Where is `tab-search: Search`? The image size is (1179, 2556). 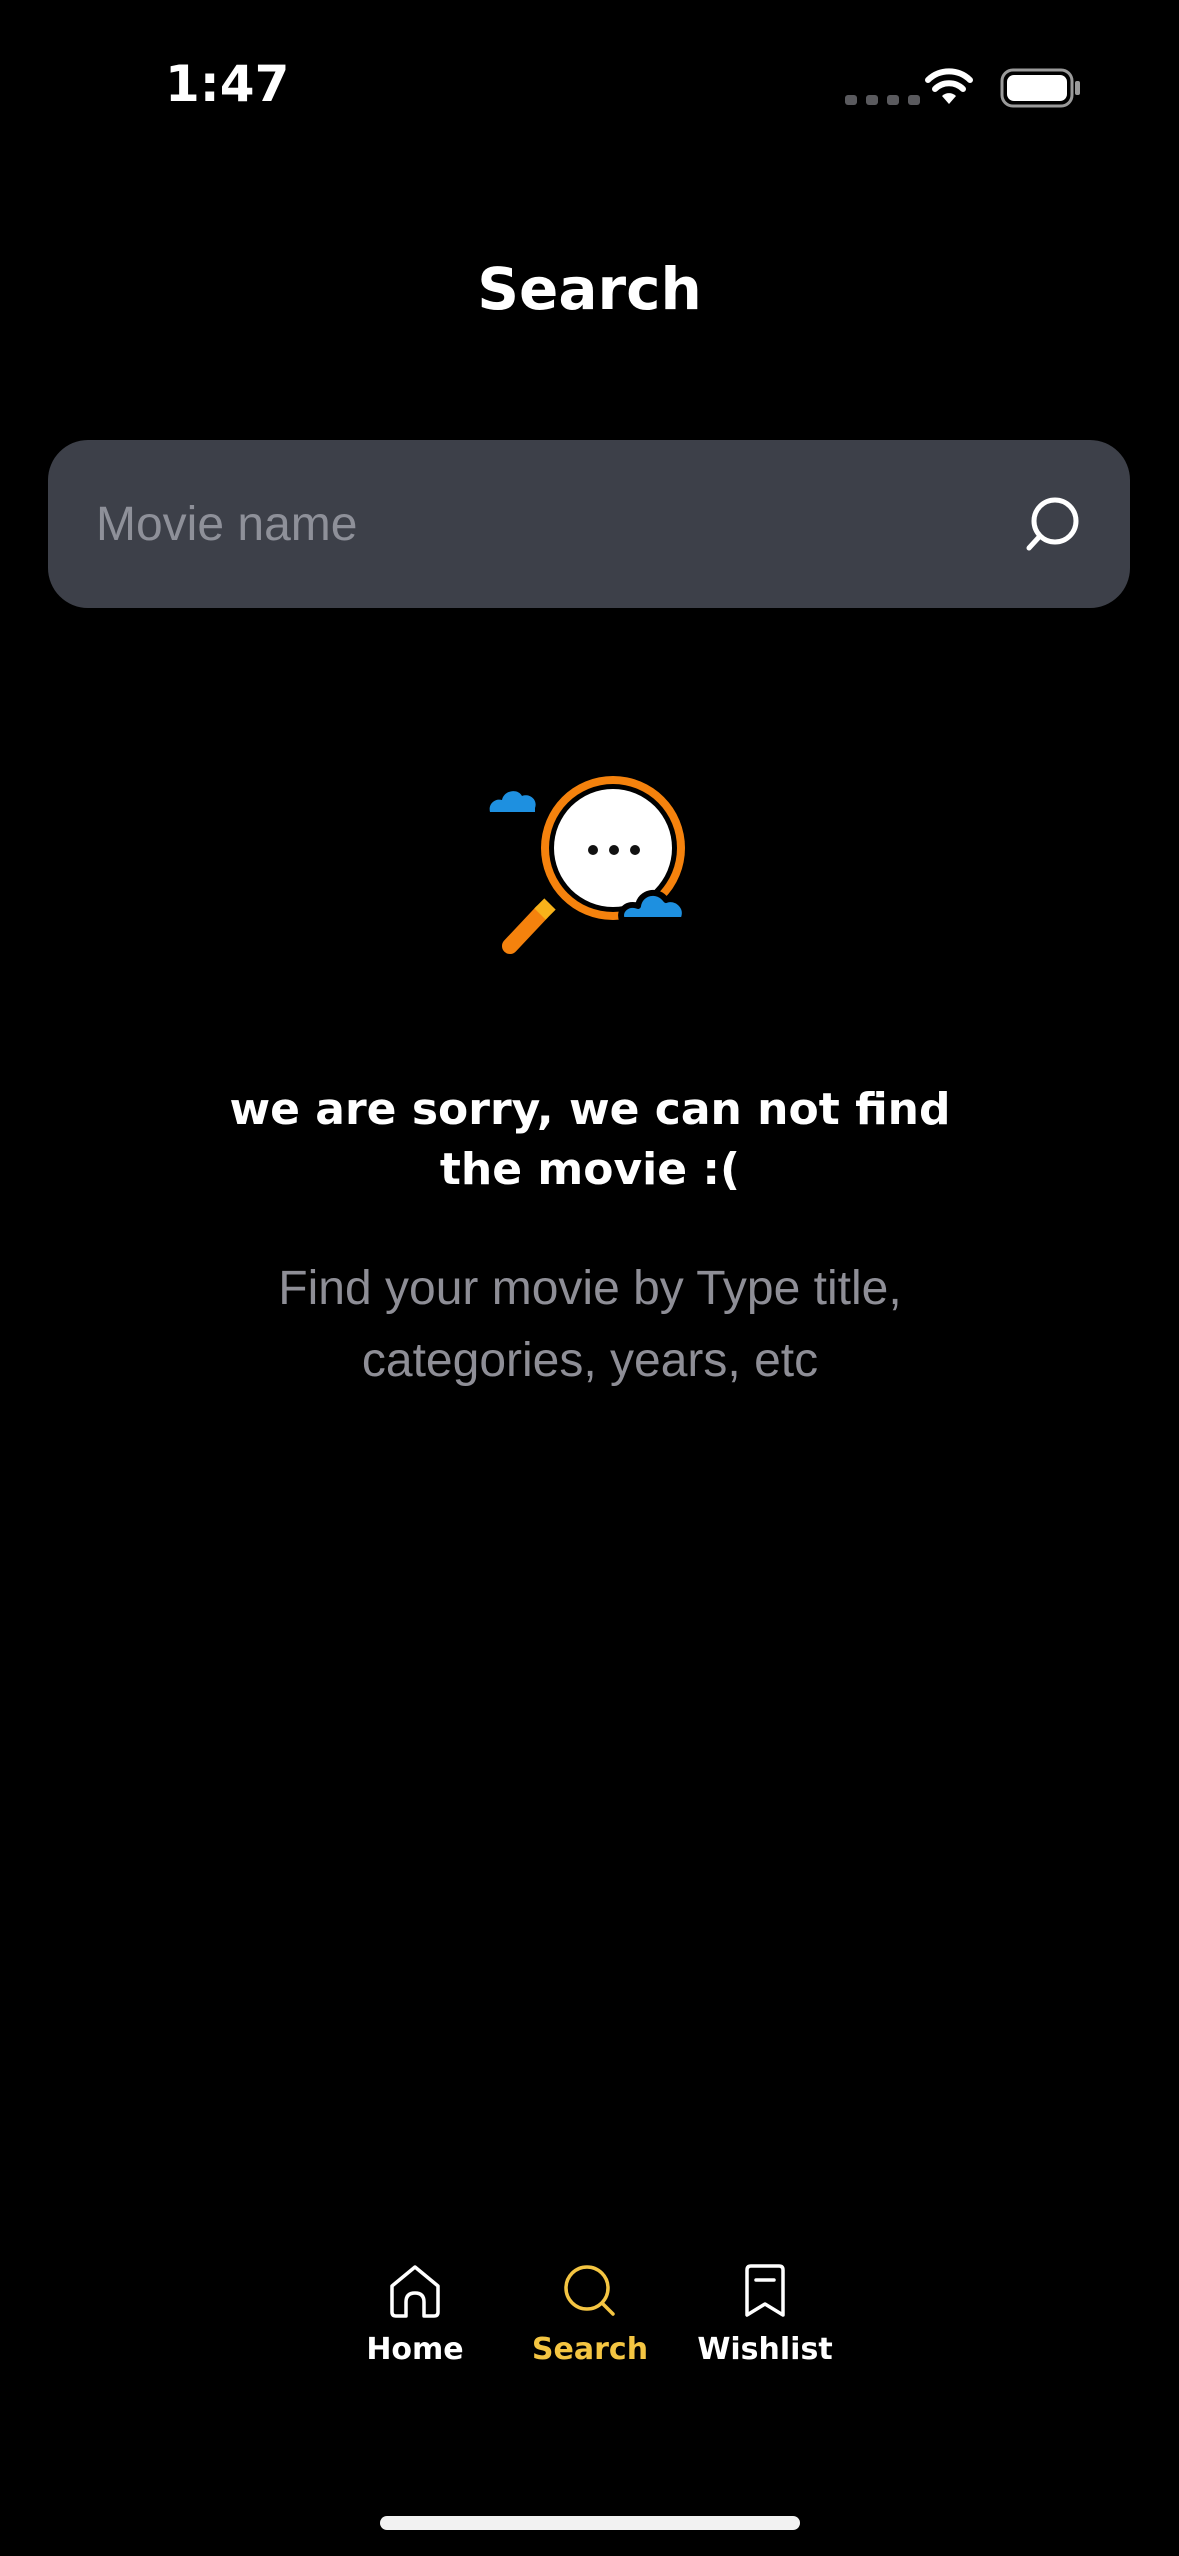
tab-search: Search is located at coordinates (590, 2318).